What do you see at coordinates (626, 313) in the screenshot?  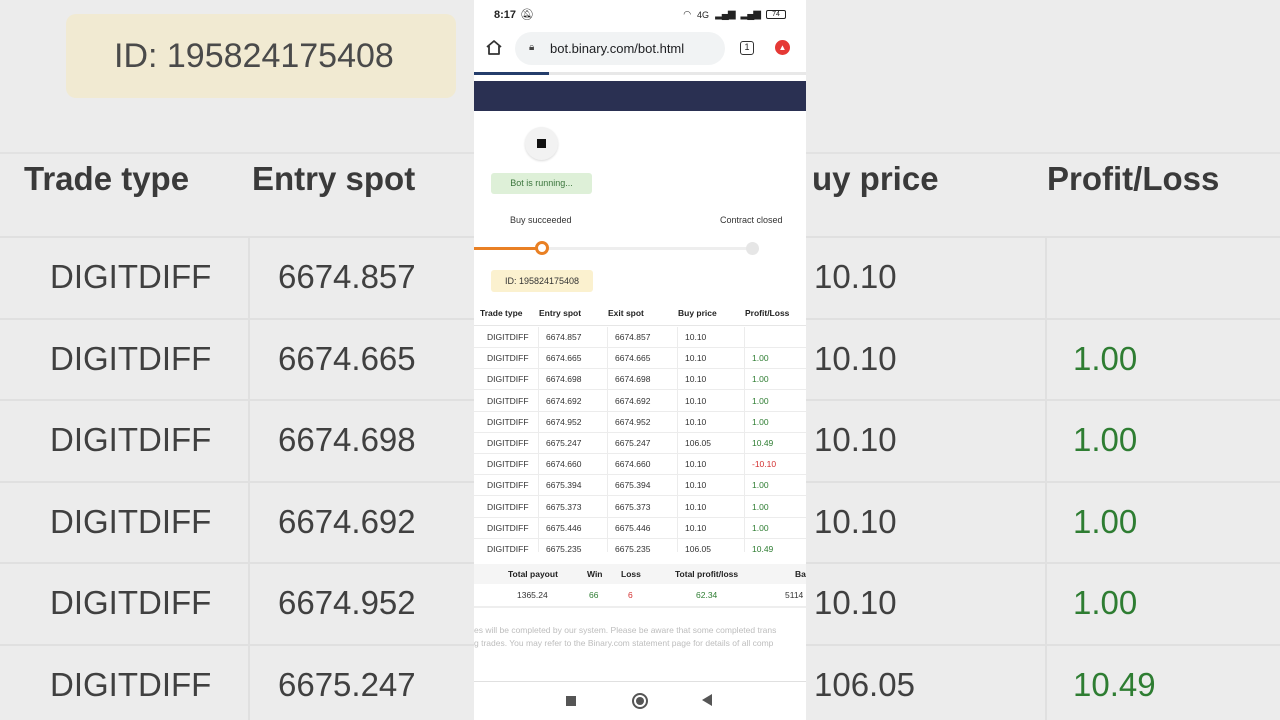 I see `header-exit-spot: Exit spot` at bounding box center [626, 313].